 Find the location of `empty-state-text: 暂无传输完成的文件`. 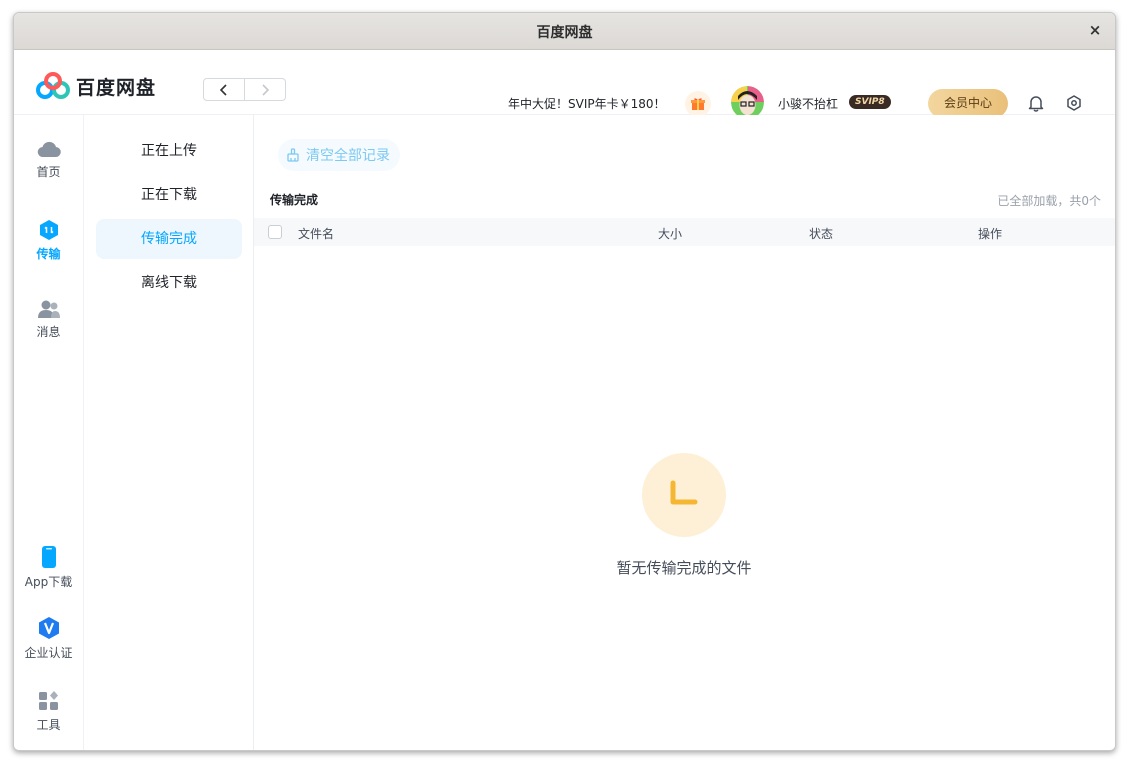

empty-state-text: 暂无传输完成的文件 is located at coordinates (684, 568).